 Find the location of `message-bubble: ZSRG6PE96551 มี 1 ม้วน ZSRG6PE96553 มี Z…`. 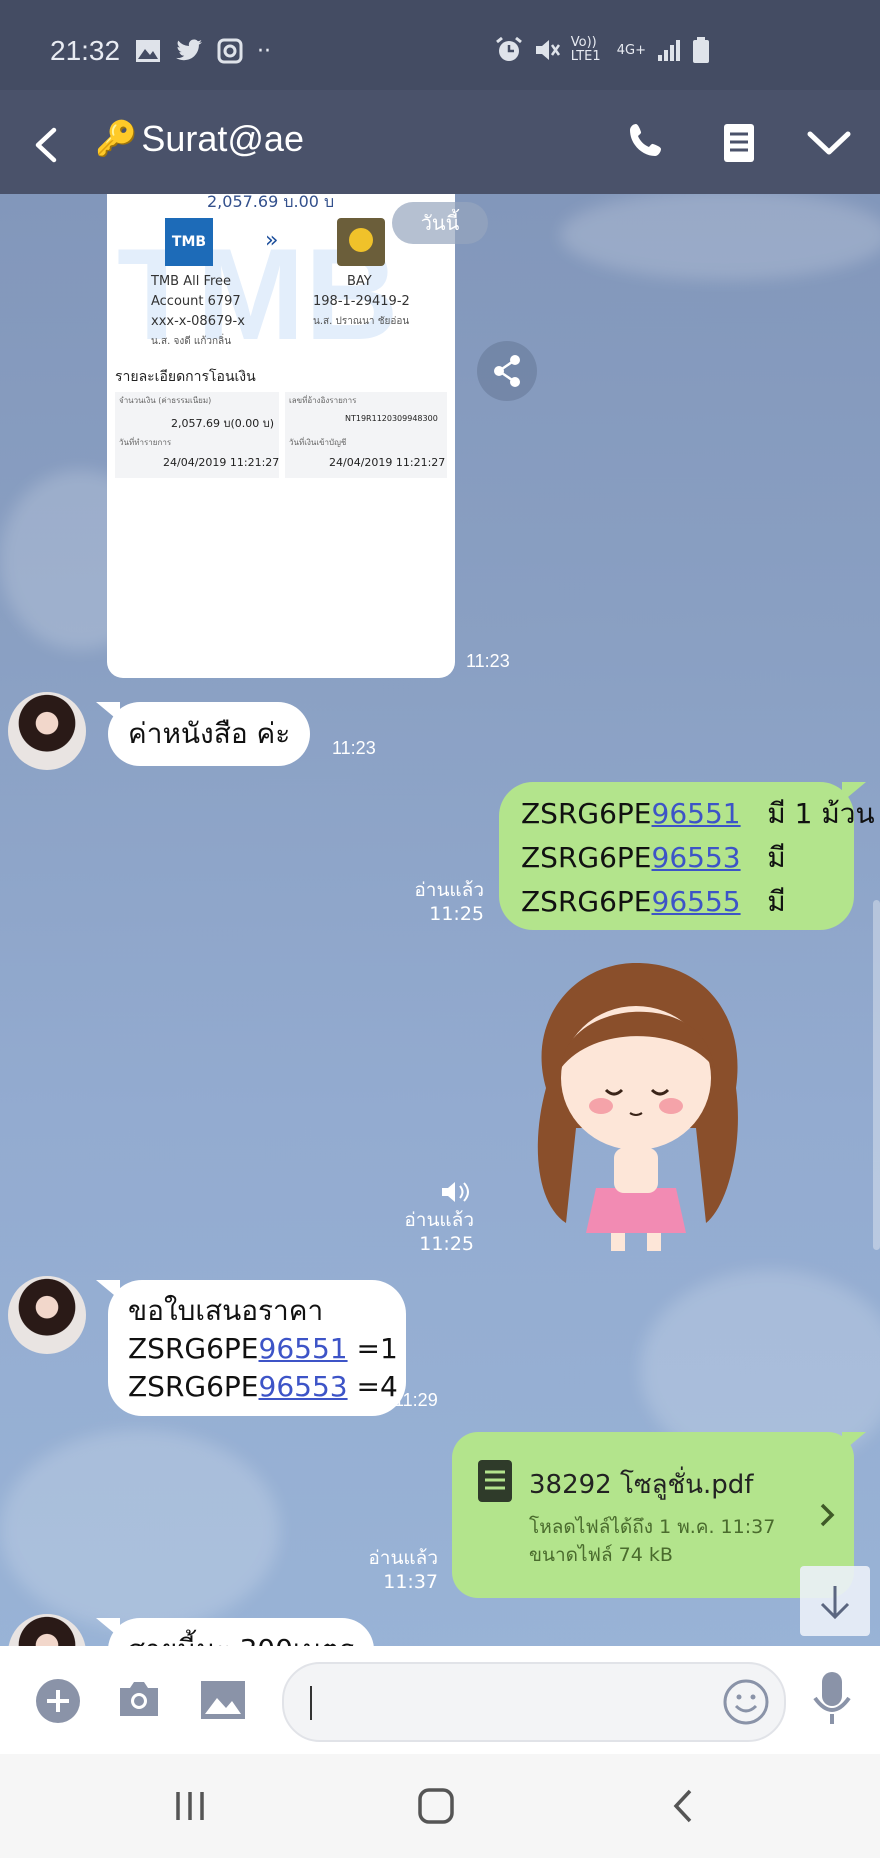

message-bubble: ZSRG6PE96551 มี 1 ม้วน ZSRG6PE96553 มี Z… is located at coordinates (687, 856).